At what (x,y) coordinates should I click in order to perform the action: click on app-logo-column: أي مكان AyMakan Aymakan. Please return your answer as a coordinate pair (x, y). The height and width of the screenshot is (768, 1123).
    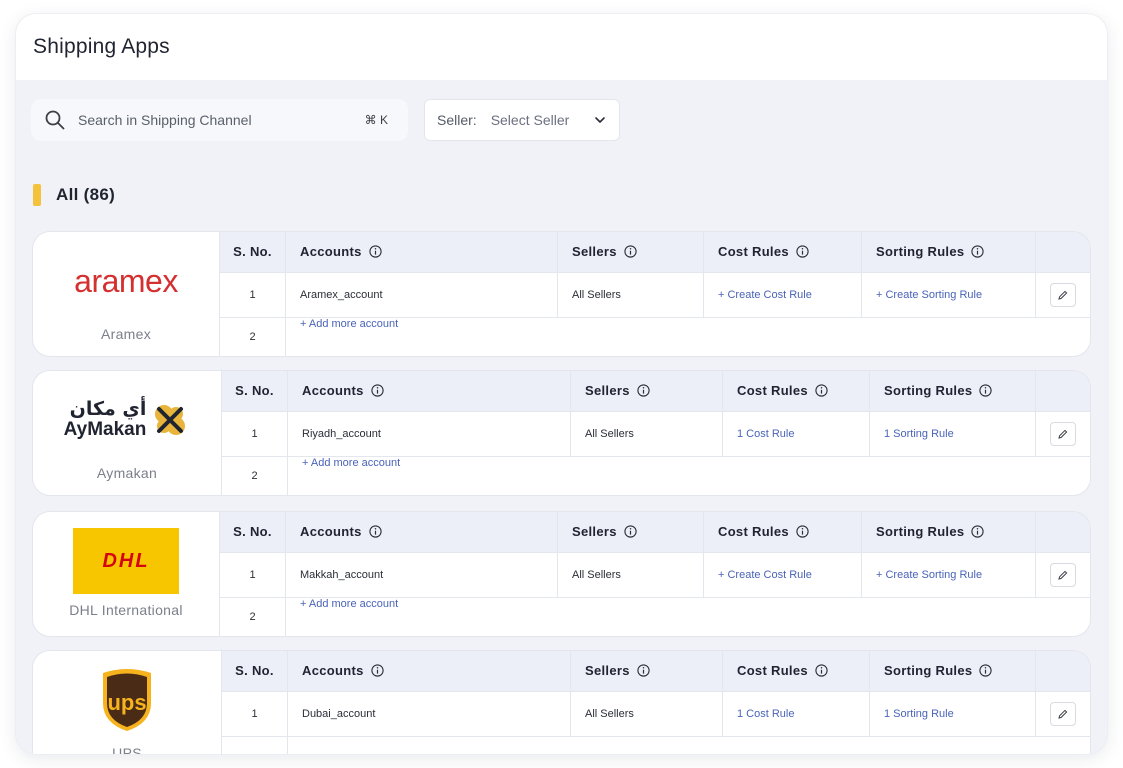
    Looking at the image, I should click on (127, 433).